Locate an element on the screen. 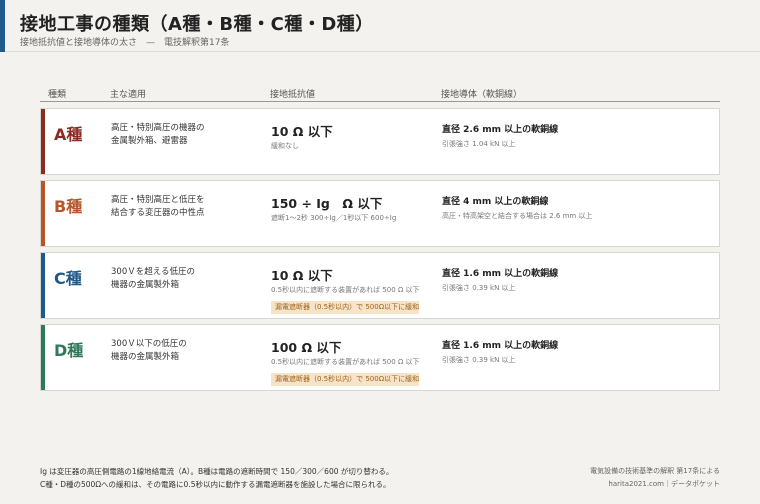 The height and width of the screenshot is (504, 760). resistance-value: 150 ÷ Ig Ω 以下 is located at coordinates (327, 203).